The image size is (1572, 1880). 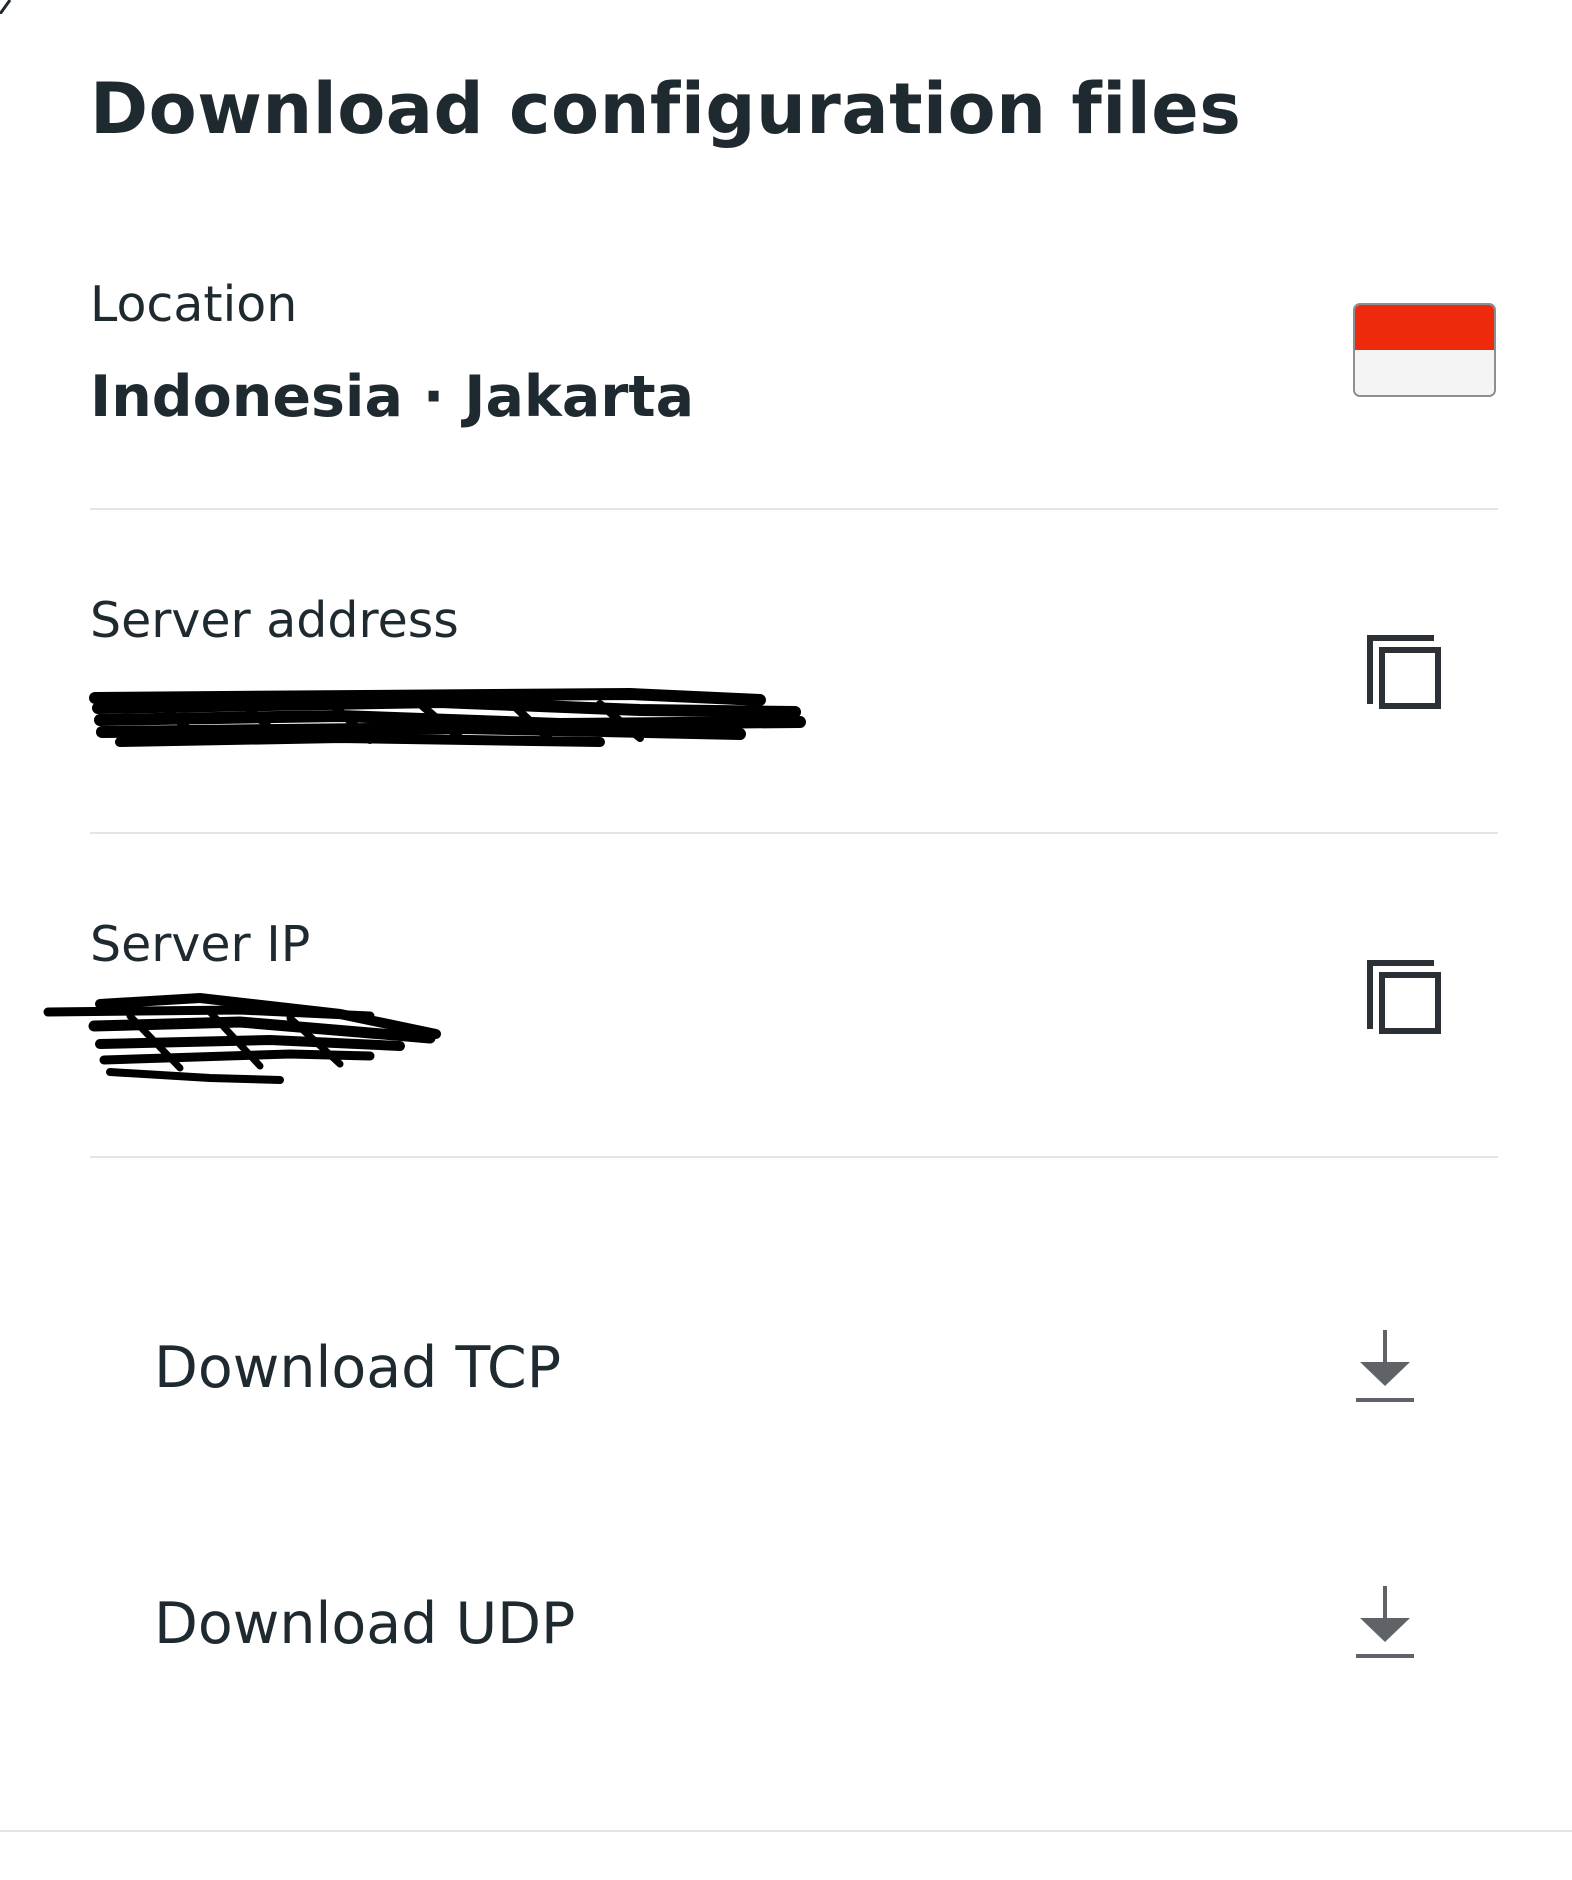 I want to click on download-tcp-button: Download TCP, so click(x=786, y=1368).